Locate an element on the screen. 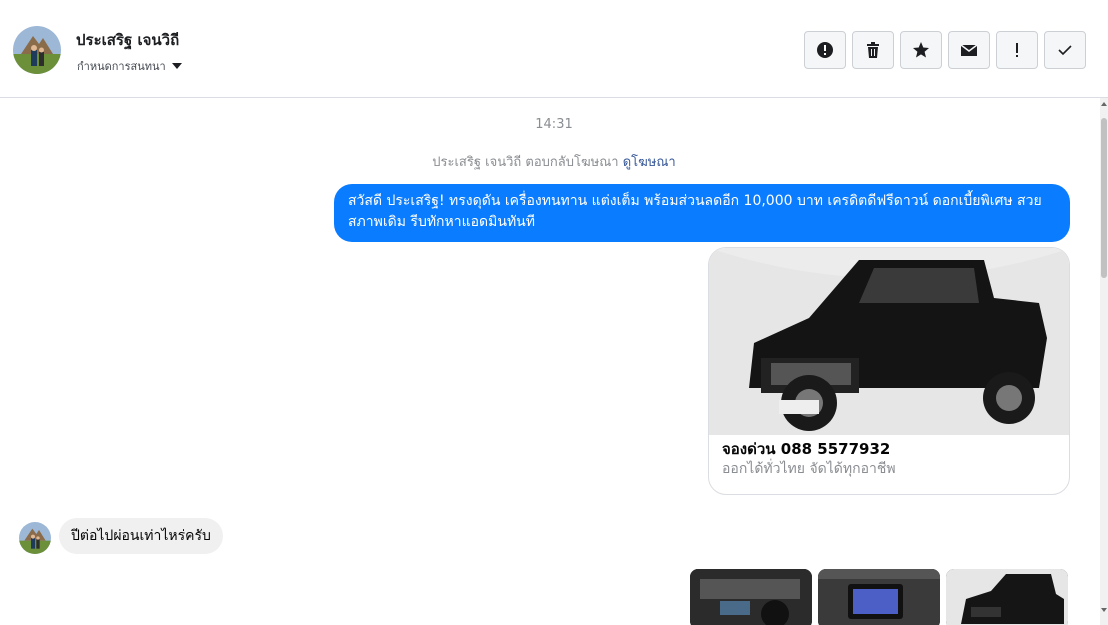  star-button is located at coordinates (921, 50).